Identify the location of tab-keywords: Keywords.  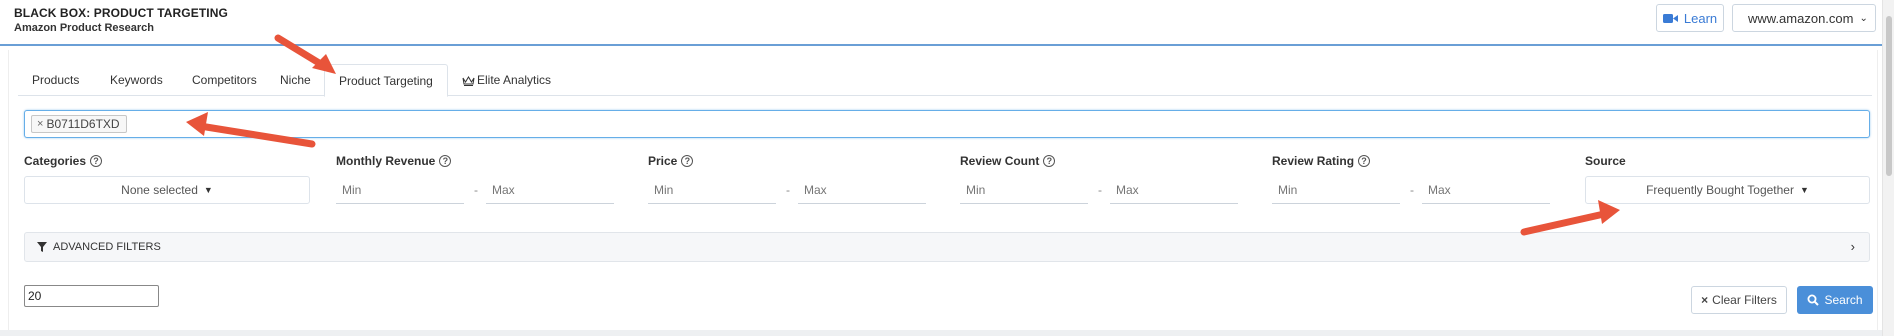
(136, 80).